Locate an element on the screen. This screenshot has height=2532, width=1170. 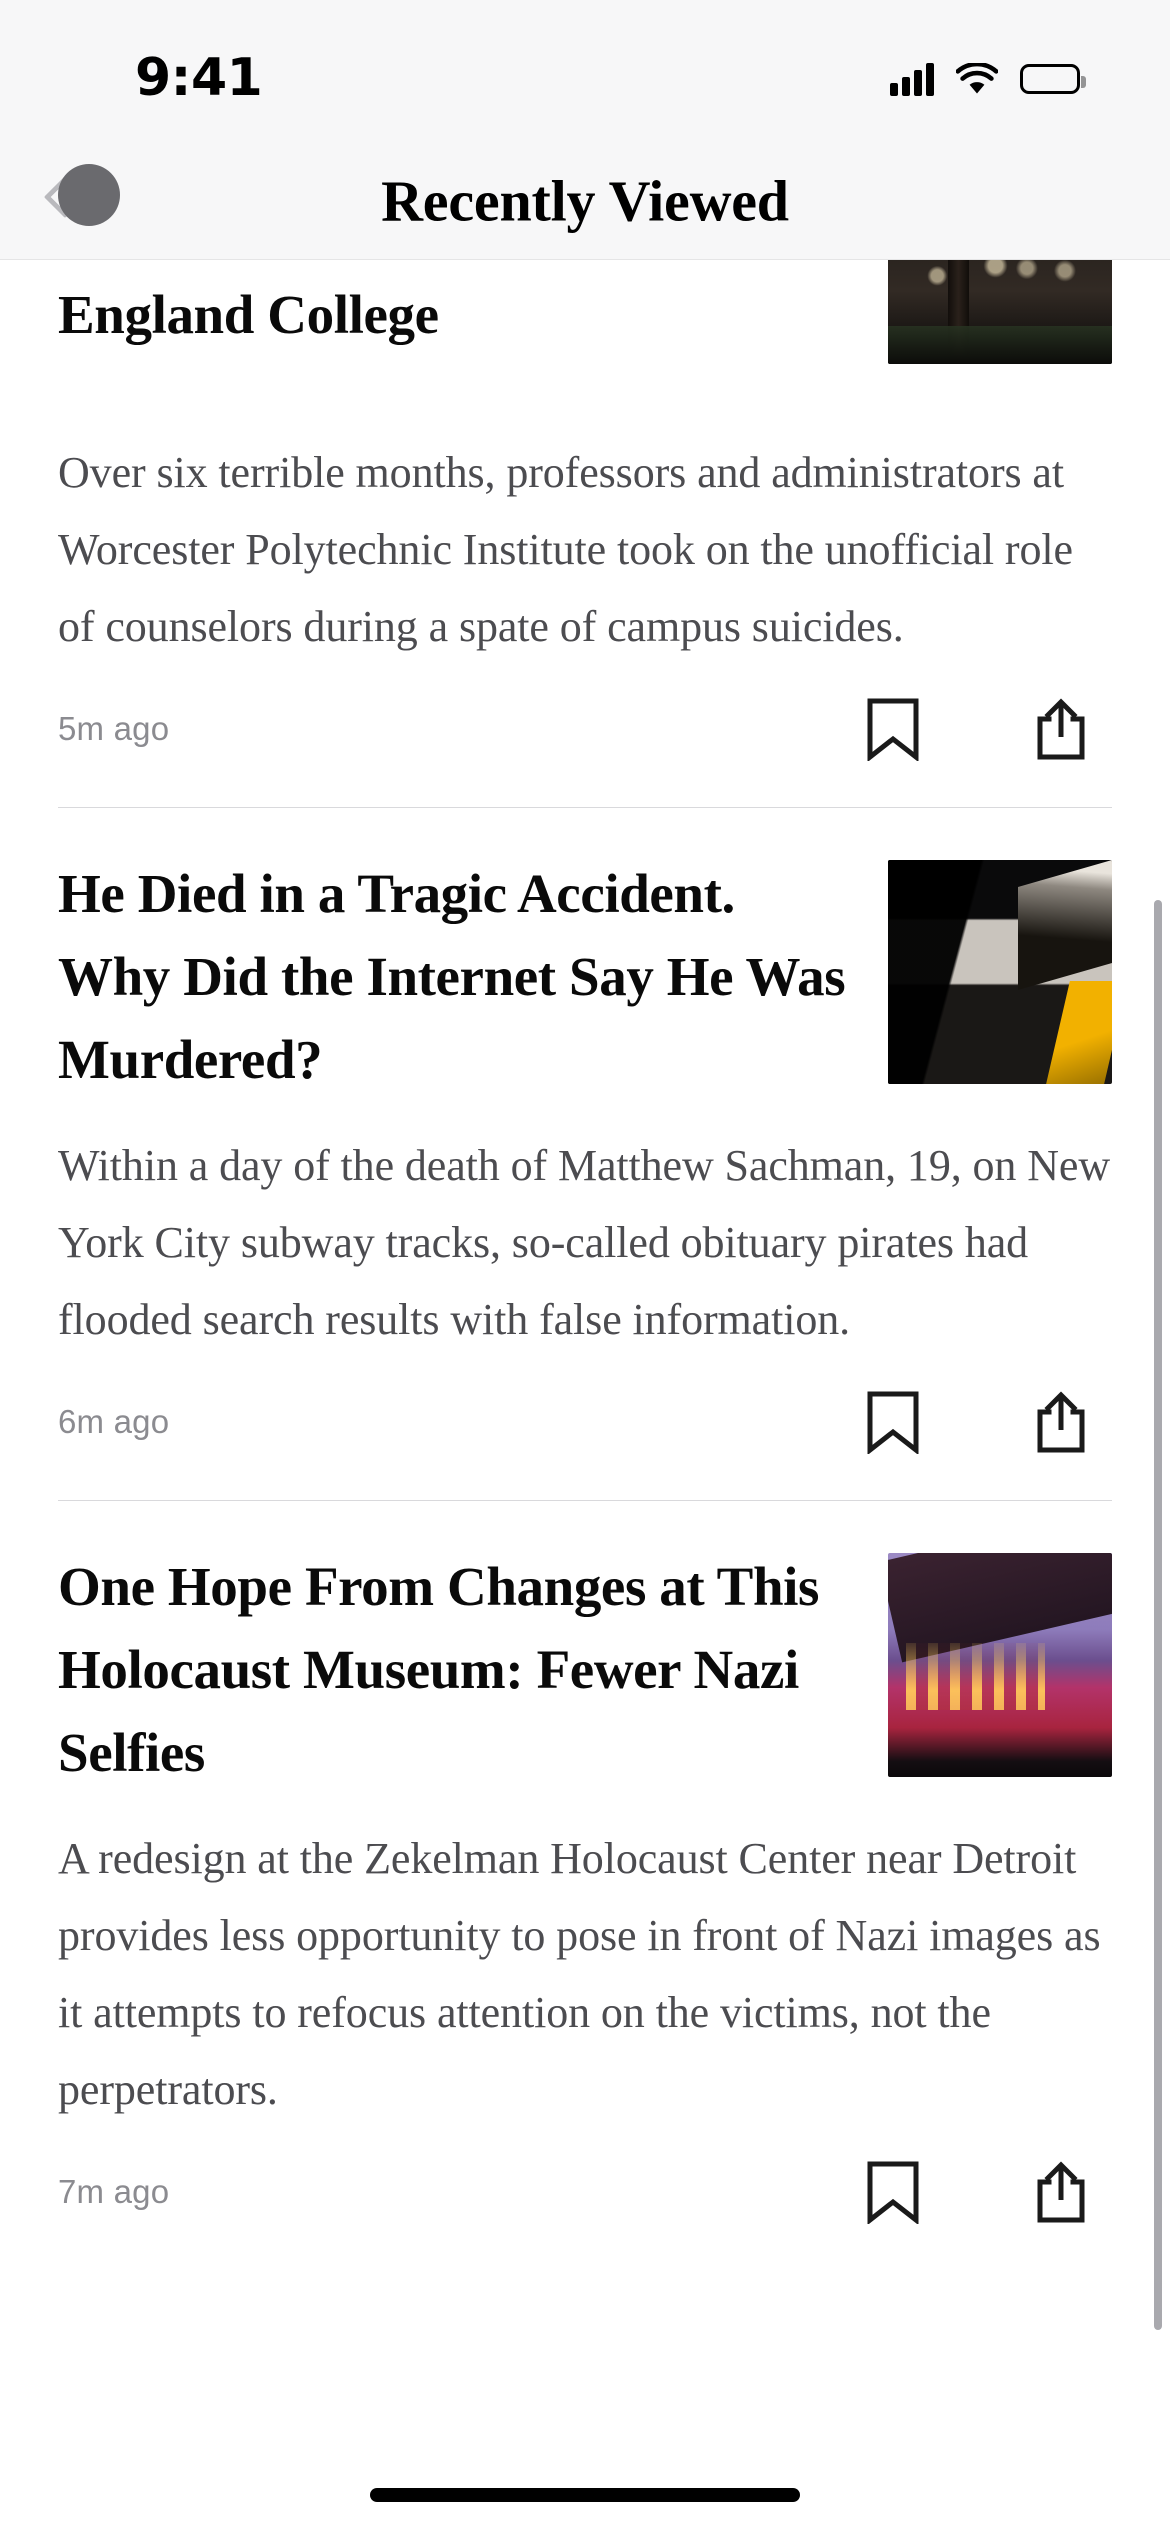
page-title: Recently Viewed is located at coordinates (585, 201).